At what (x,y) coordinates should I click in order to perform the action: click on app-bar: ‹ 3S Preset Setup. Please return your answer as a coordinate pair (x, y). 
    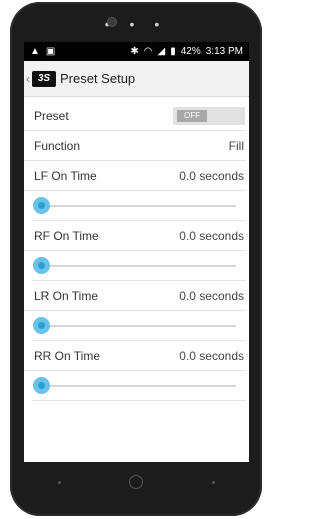
    Looking at the image, I should click on (136, 79).